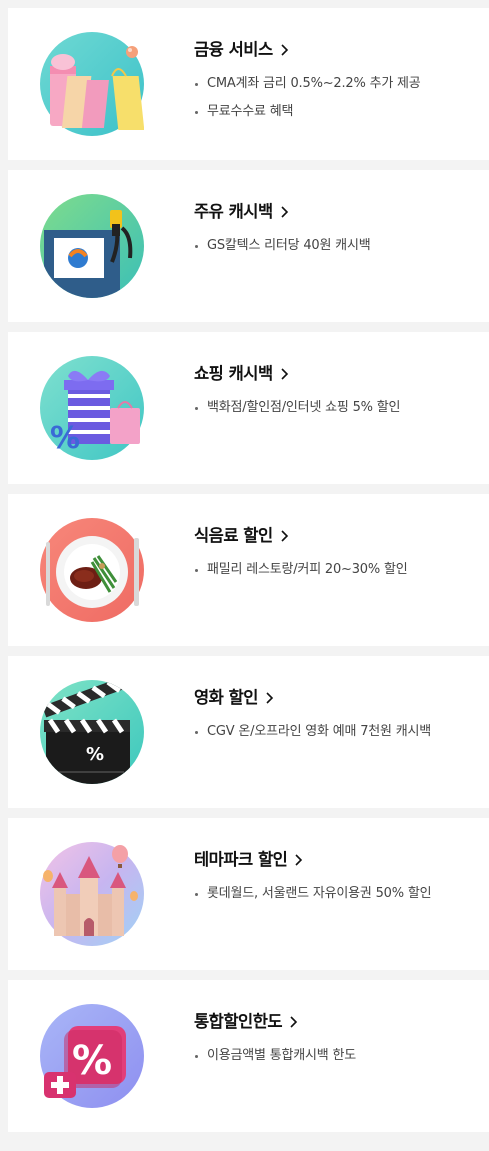 The width and height of the screenshot is (489, 1151). What do you see at coordinates (241, 859) in the screenshot?
I see `benefit-title-text: 테마파크 할인` at bounding box center [241, 859].